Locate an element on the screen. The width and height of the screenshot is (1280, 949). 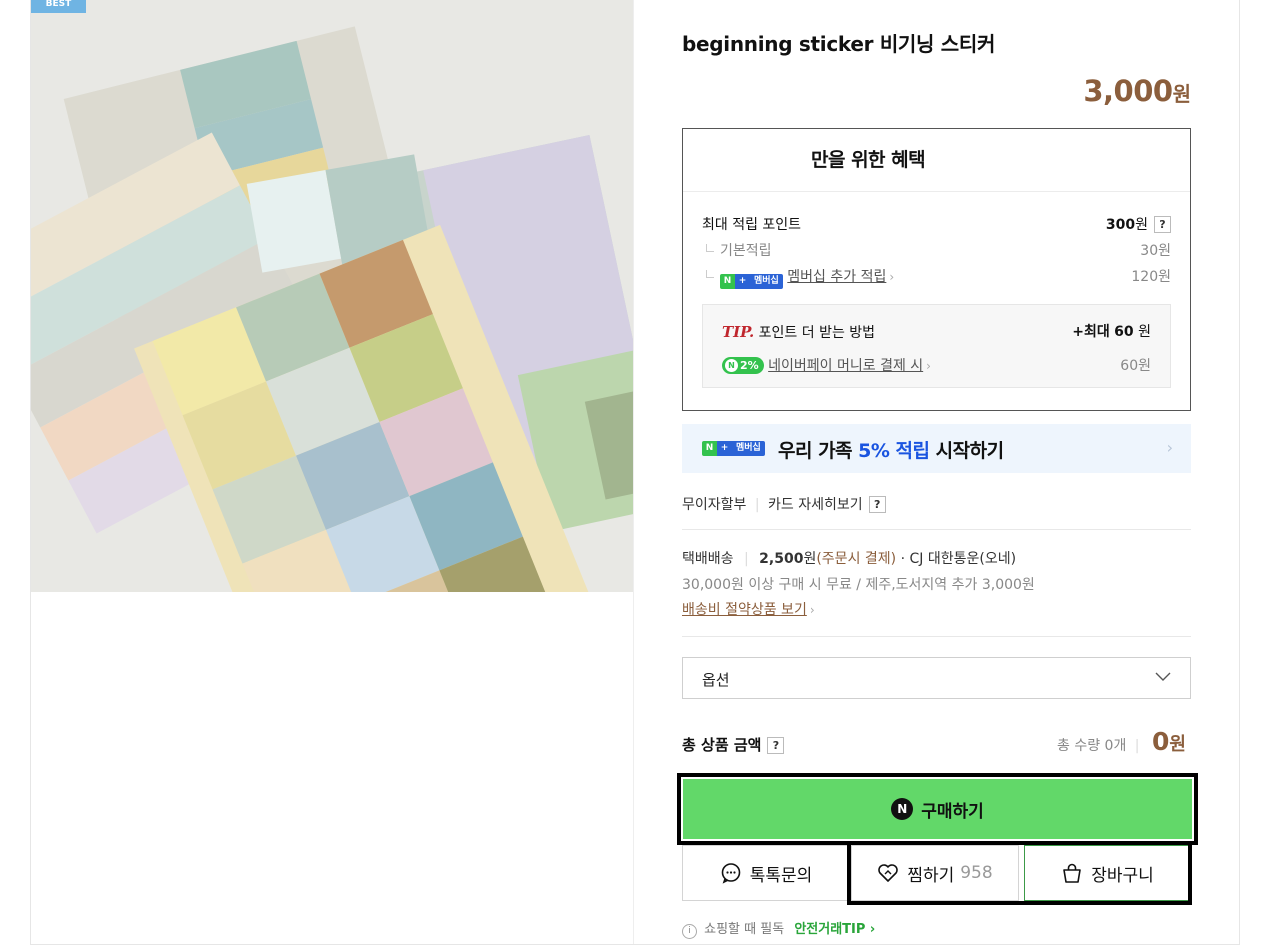
talk-inquiry-button: 톡톡문의 is located at coordinates (766, 873).